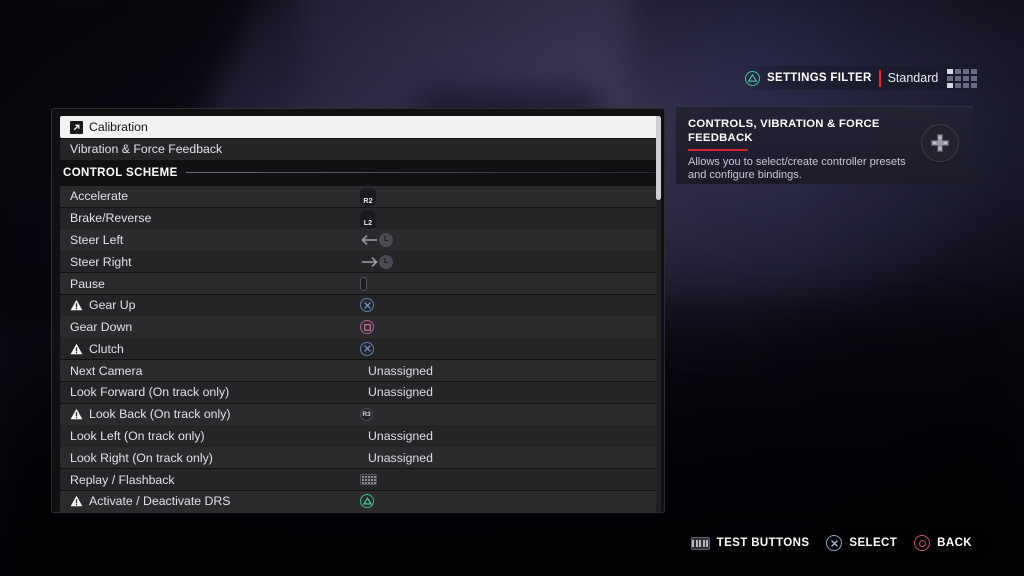 Image resolution: width=1024 pixels, height=576 pixels. I want to click on legend-item-back: BACK, so click(943, 543).